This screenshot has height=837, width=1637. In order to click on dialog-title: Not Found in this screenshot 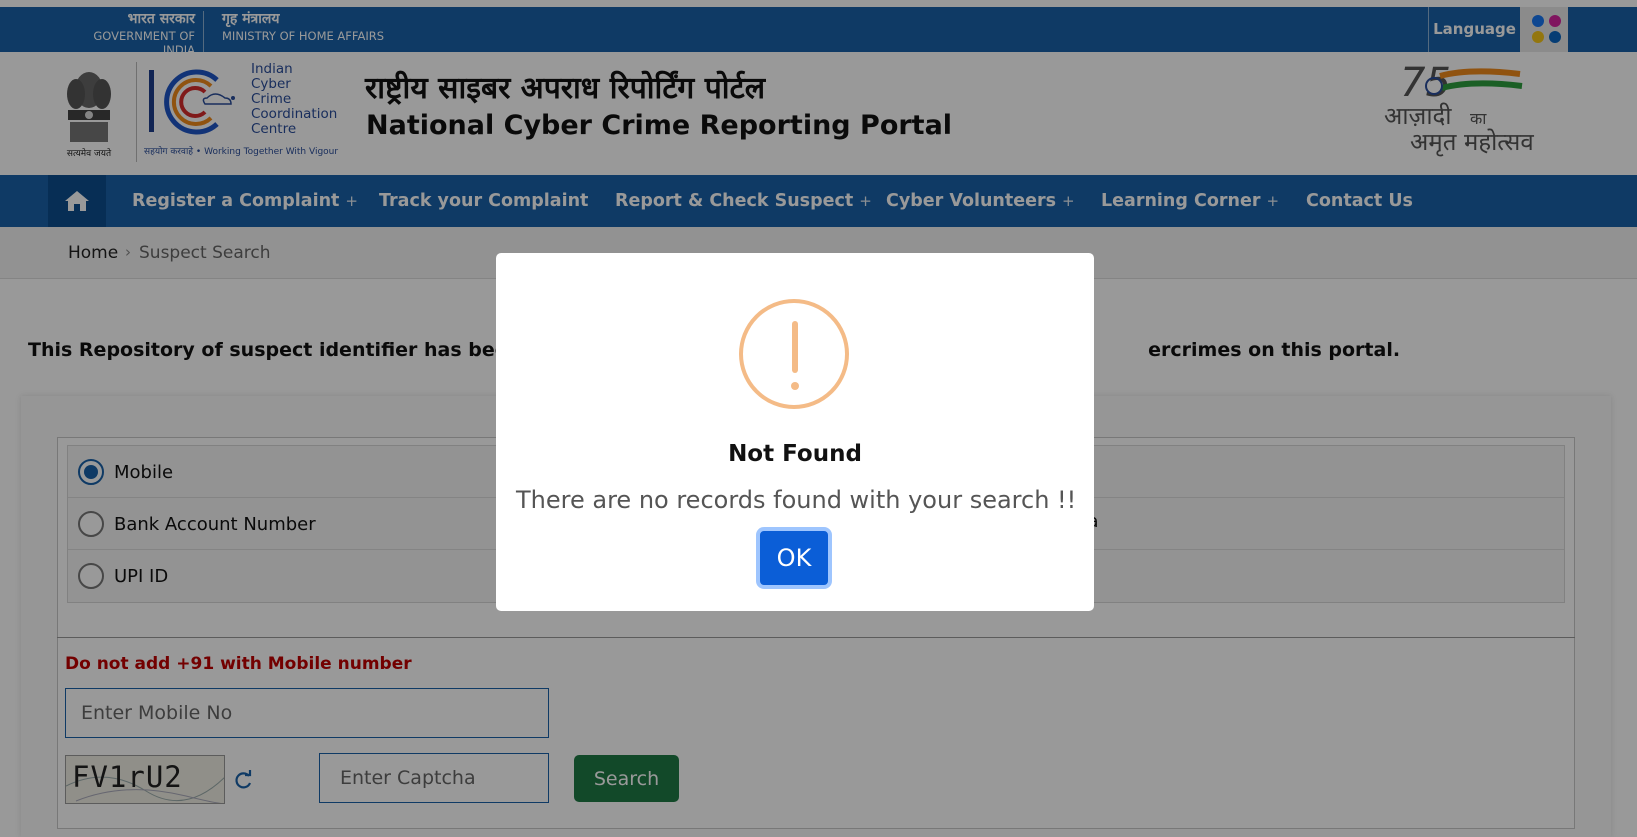, I will do `click(795, 454)`.